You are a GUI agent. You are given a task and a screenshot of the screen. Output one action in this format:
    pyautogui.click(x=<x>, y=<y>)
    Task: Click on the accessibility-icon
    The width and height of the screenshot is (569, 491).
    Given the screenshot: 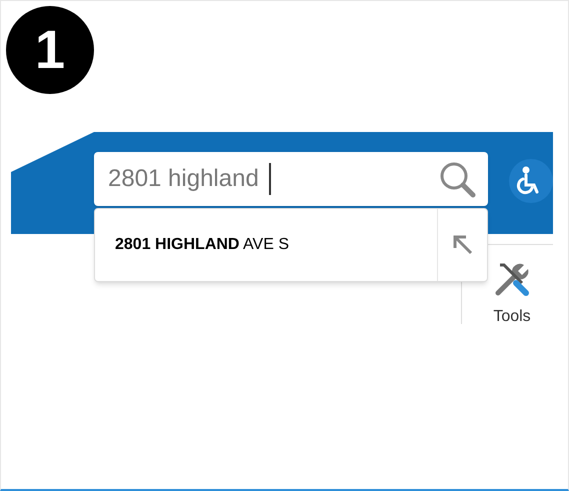 What is the action you would take?
    pyautogui.click(x=531, y=181)
    